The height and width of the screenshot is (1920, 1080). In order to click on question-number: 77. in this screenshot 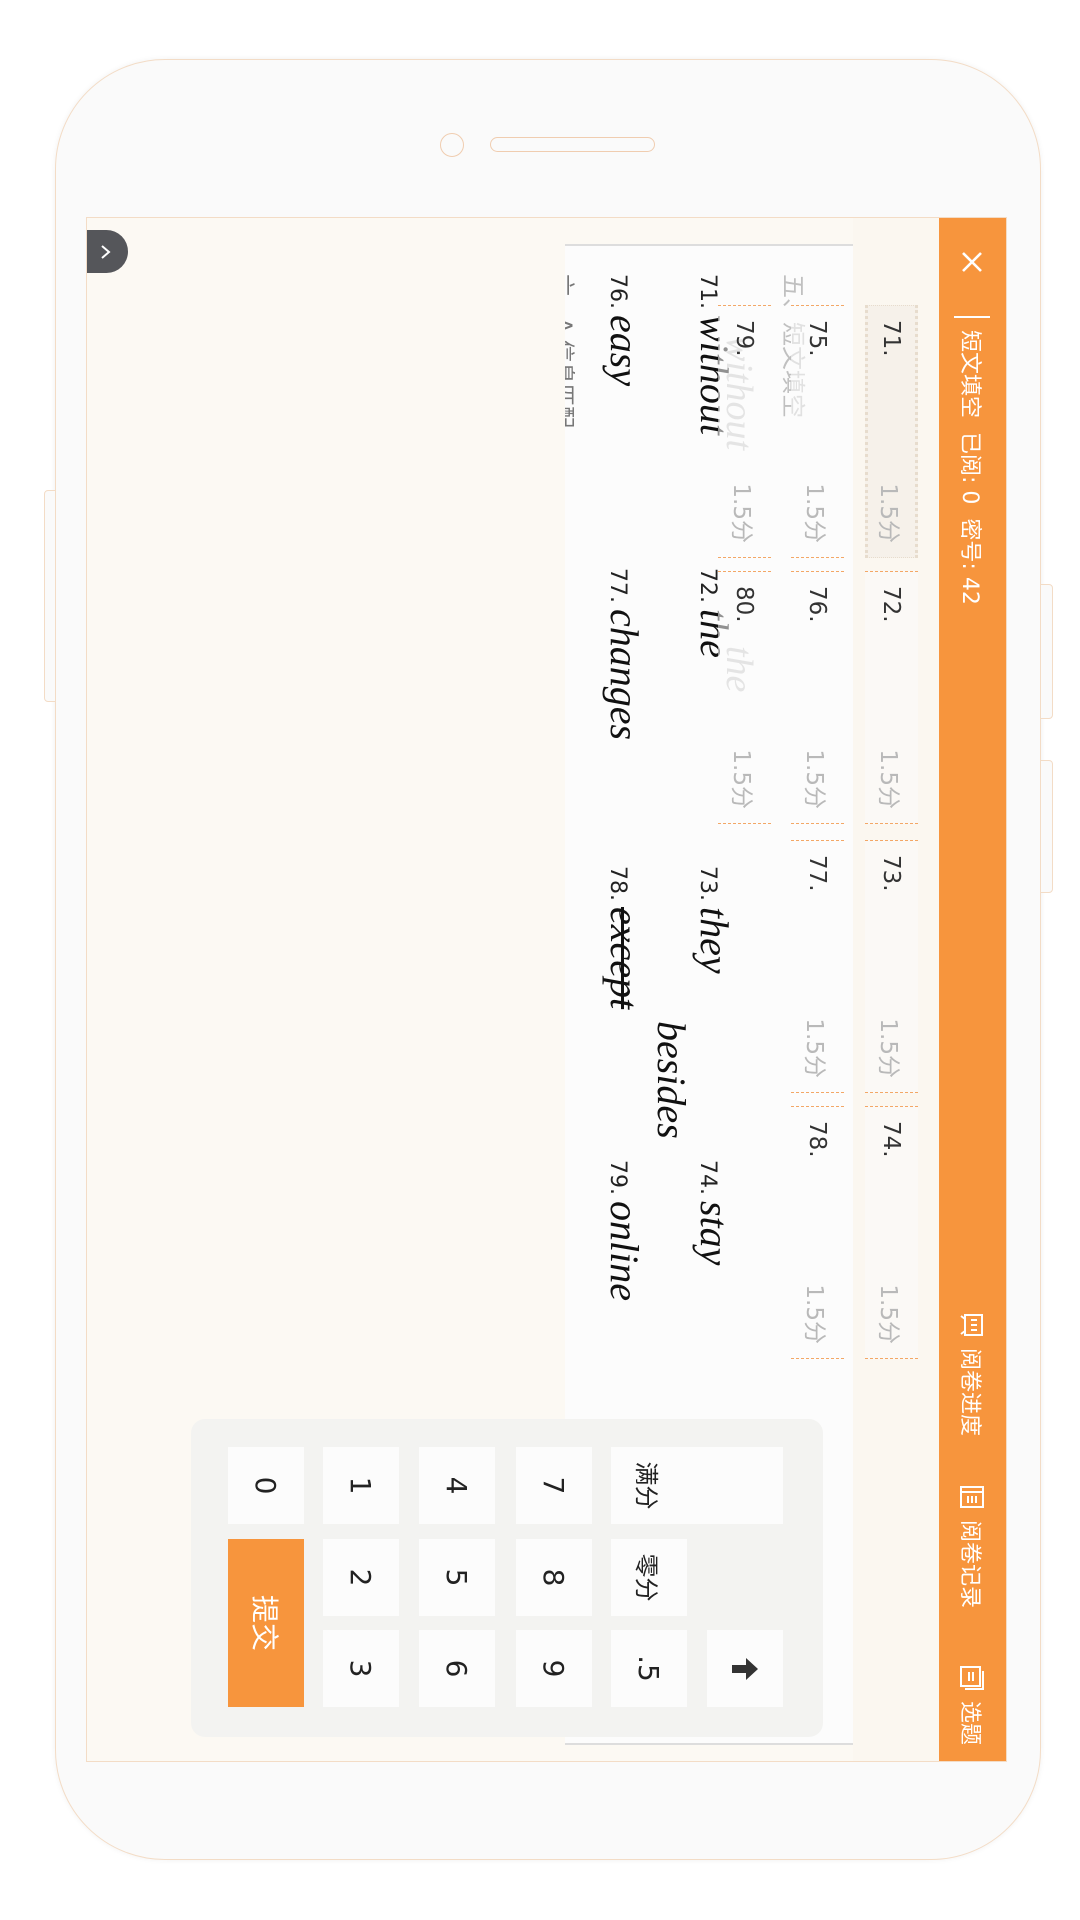, I will do `click(817, 873)`.